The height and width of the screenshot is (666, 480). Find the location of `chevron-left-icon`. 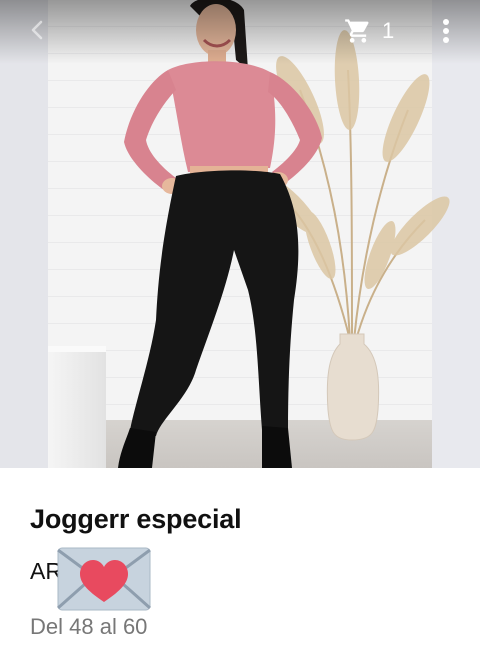

chevron-left-icon is located at coordinates (37, 30).